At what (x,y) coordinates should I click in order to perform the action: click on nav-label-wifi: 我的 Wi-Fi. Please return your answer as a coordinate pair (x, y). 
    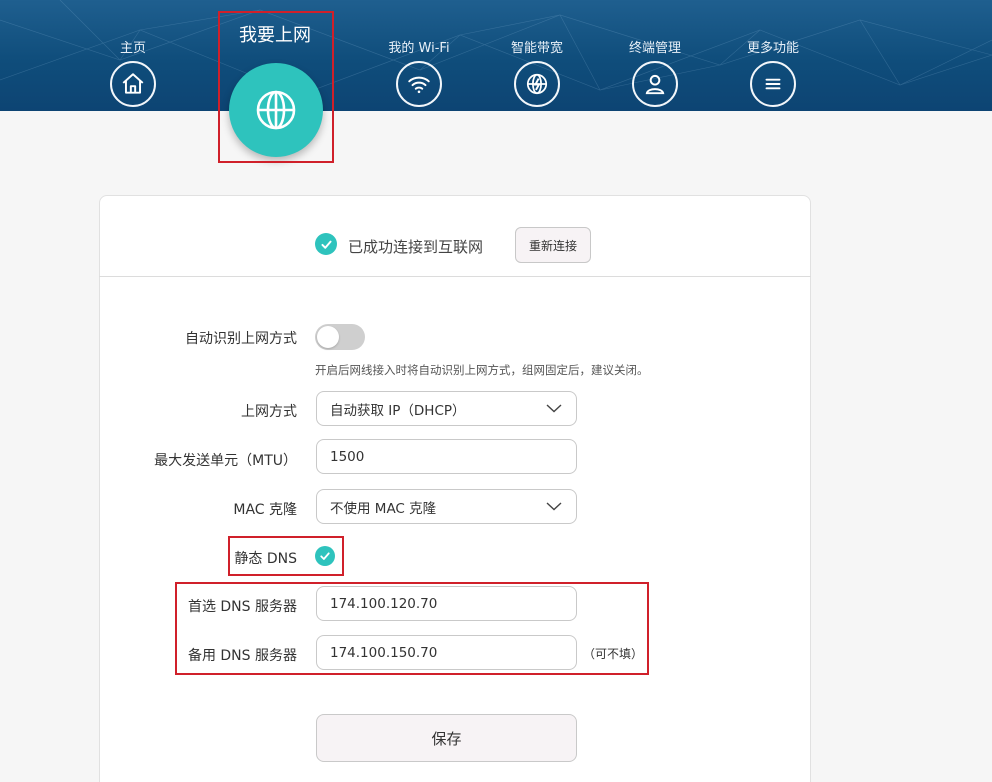
    Looking at the image, I should click on (419, 48).